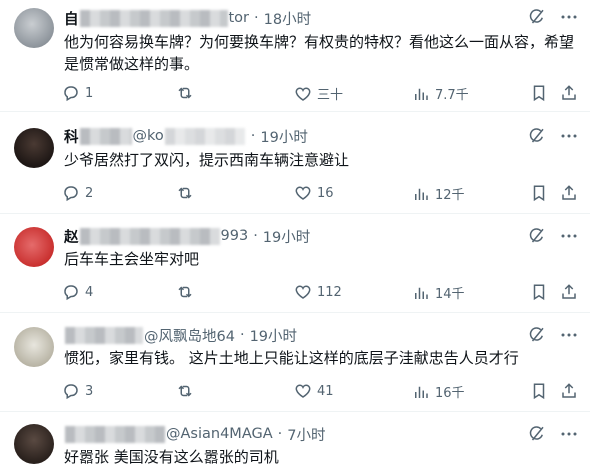  I want to click on display-name: 自, so click(71, 18).